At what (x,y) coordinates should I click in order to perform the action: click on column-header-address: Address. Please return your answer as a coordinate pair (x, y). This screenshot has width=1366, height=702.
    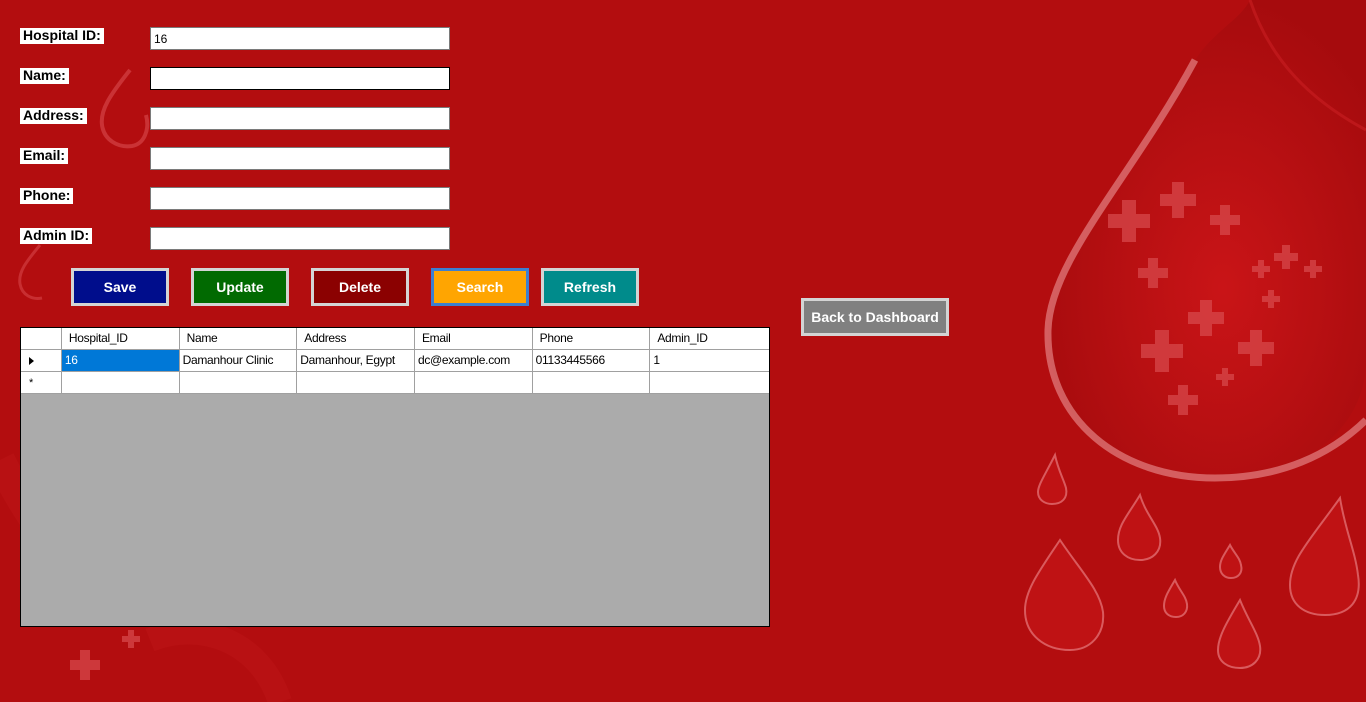
    Looking at the image, I should click on (356, 339).